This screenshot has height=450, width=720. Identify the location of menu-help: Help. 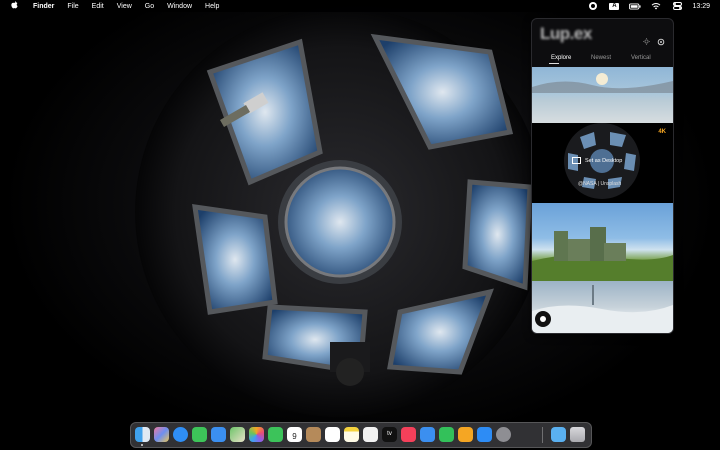
(212, 6).